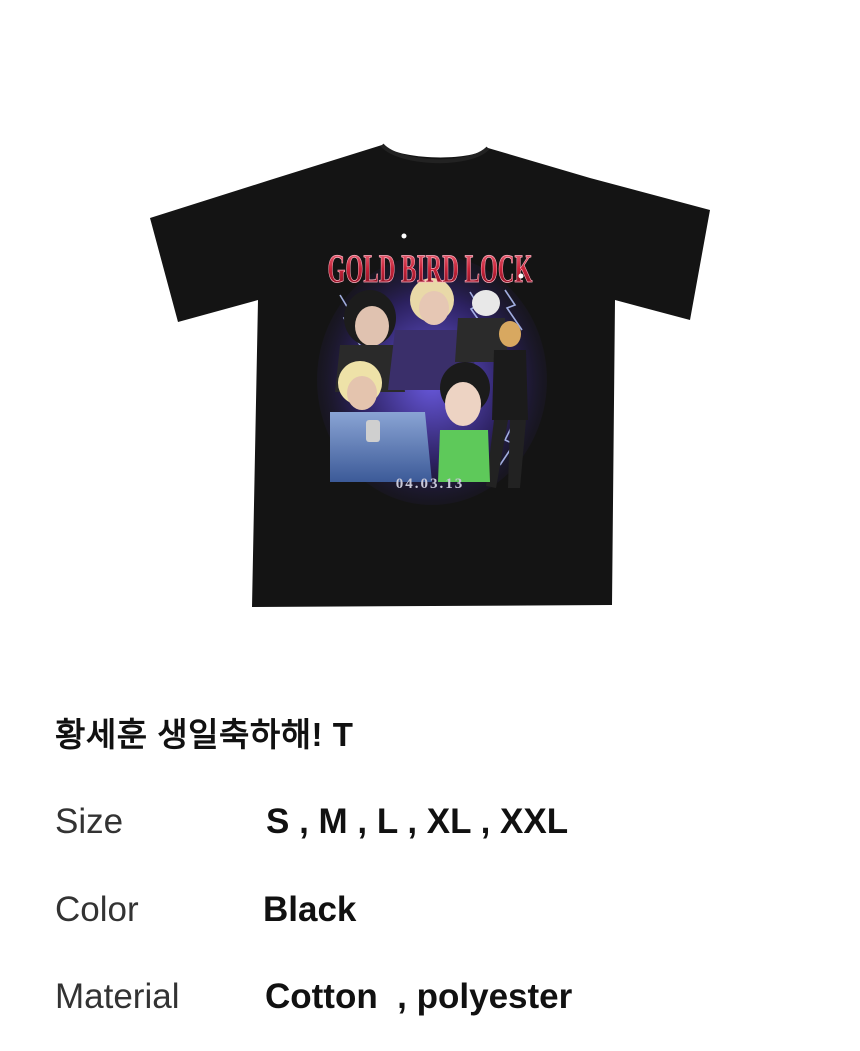 The width and height of the screenshot is (860, 1051). What do you see at coordinates (430, 268) in the screenshot?
I see `print-logo-text: GOLD BIRD LOCK` at bounding box center [430, 268].